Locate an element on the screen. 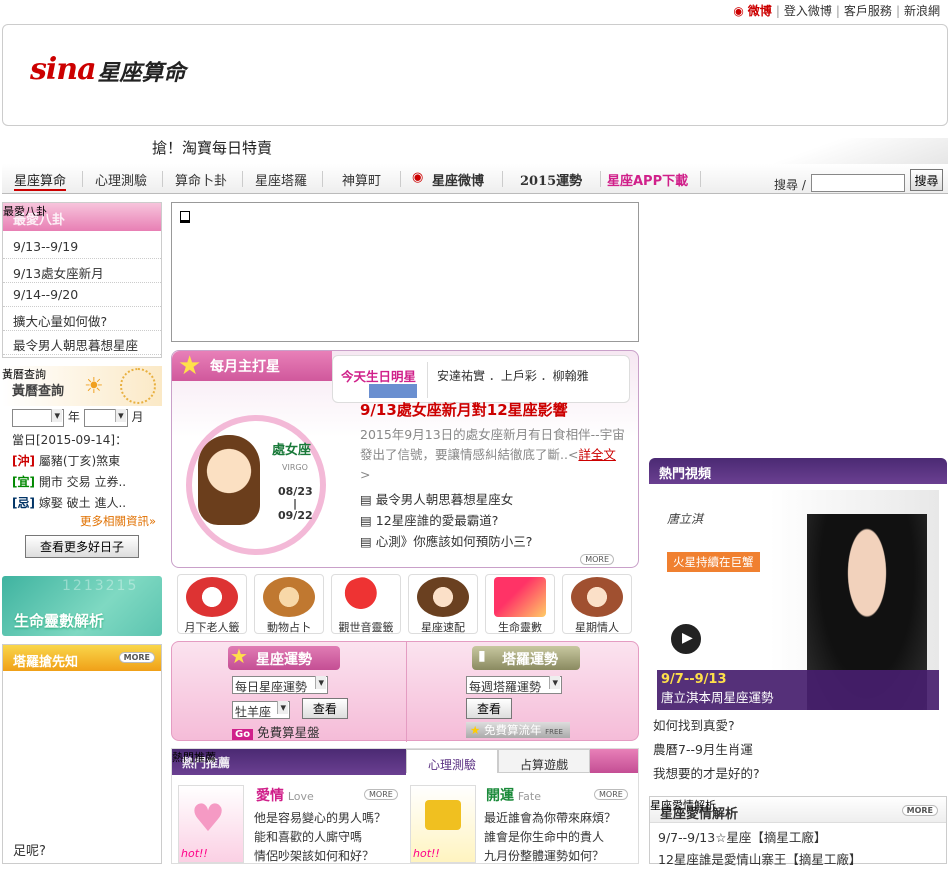  play-icon: ▶ is located at coordinates (686, 639).